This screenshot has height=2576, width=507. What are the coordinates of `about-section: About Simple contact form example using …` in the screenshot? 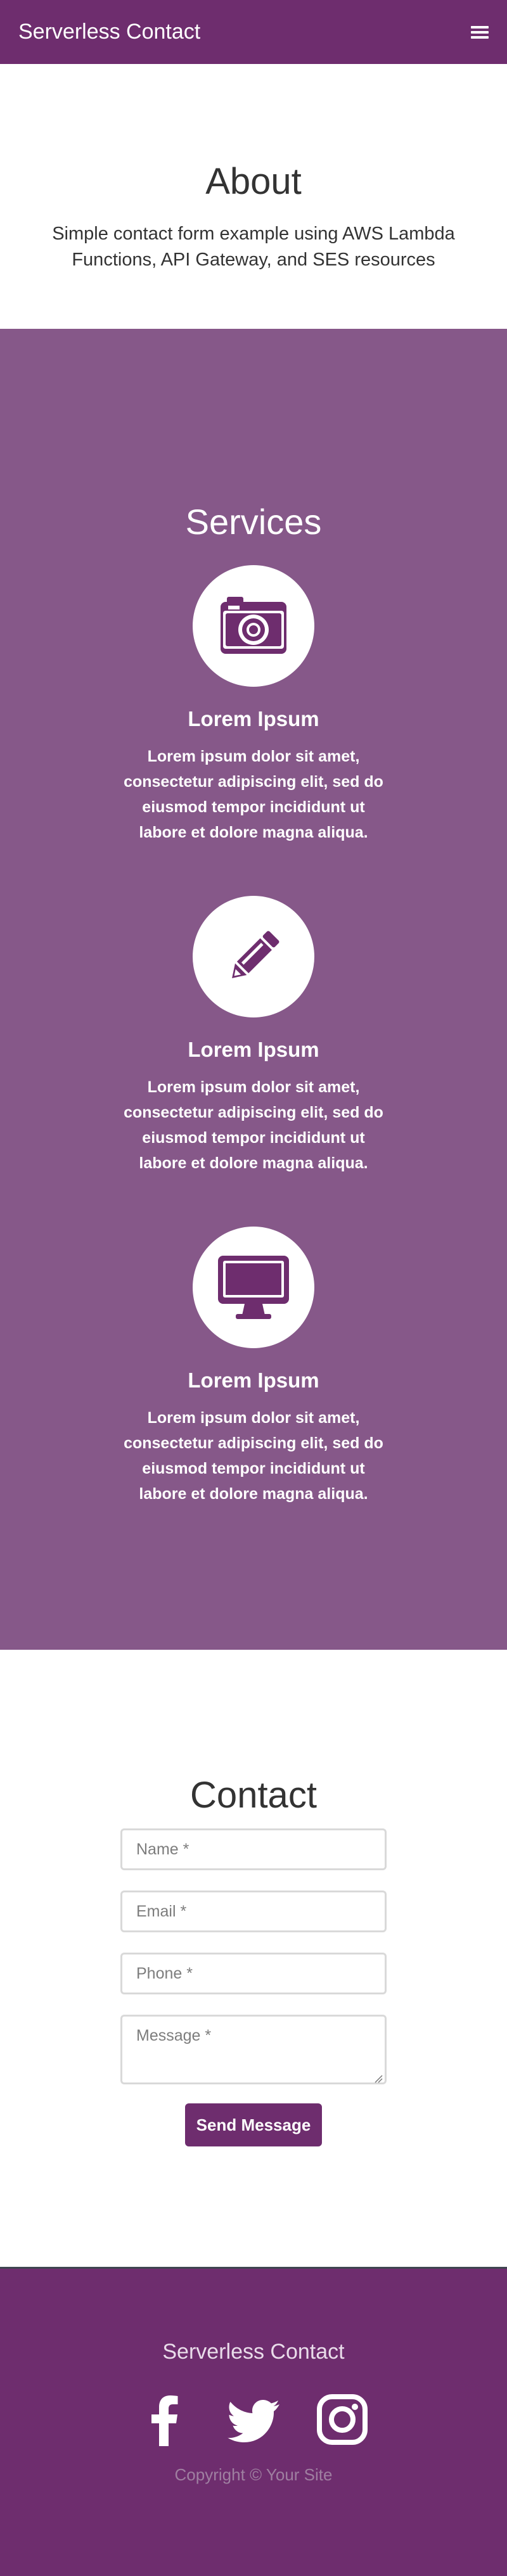 It's located at (253, 196).